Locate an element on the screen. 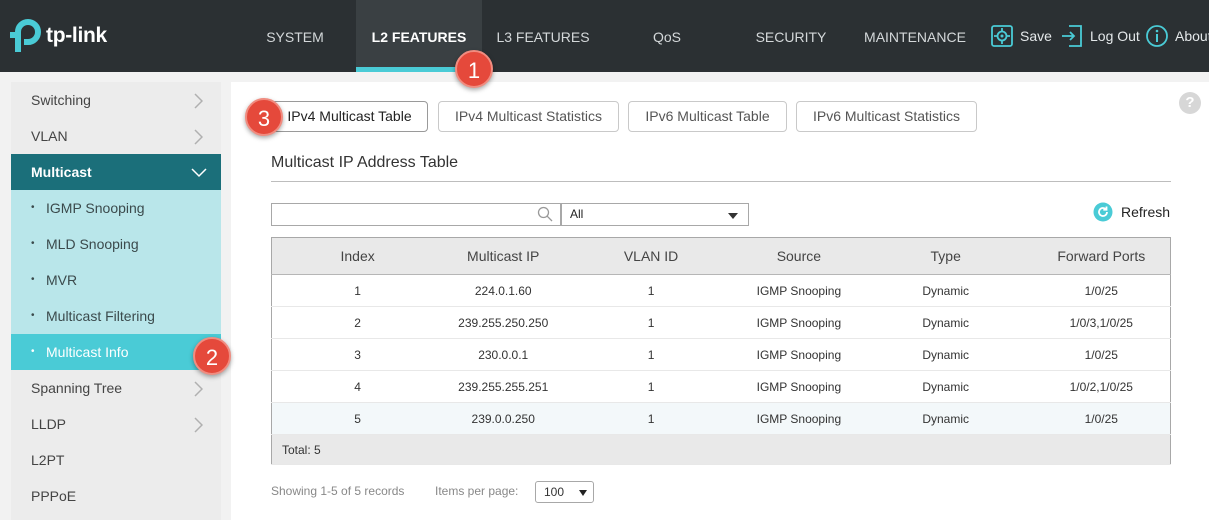 This screenshot has width=1209, height=520. section-title: Multicast IP Address Table is located at coordinates (365, 162).